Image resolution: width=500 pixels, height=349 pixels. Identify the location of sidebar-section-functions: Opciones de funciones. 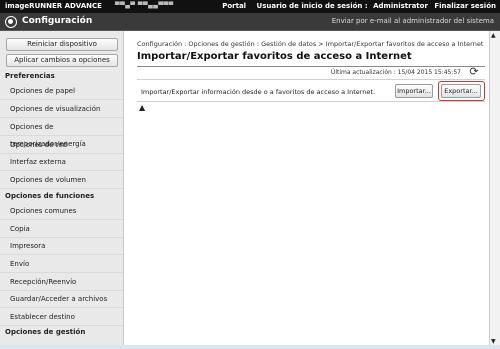
(50, 196).